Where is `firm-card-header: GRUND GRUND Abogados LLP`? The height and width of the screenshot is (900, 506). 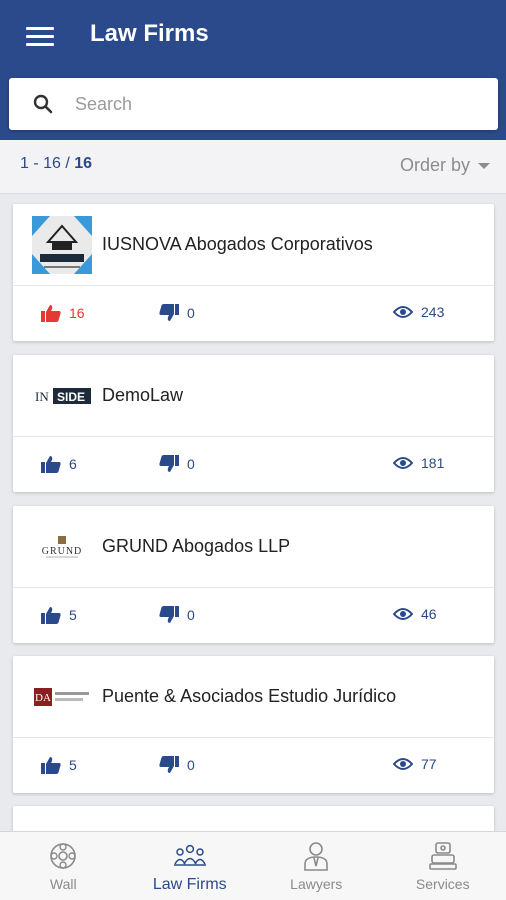
firm-card-header: GRUND GRUND Abogados LLP is located at coordinates (253, 547).